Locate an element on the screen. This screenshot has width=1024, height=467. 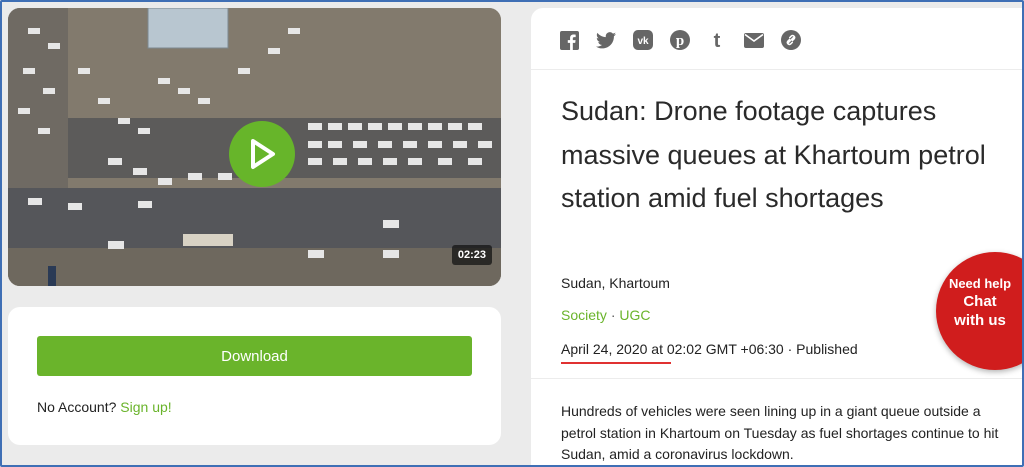
svg-text: t is located at coordinates (717, 40).